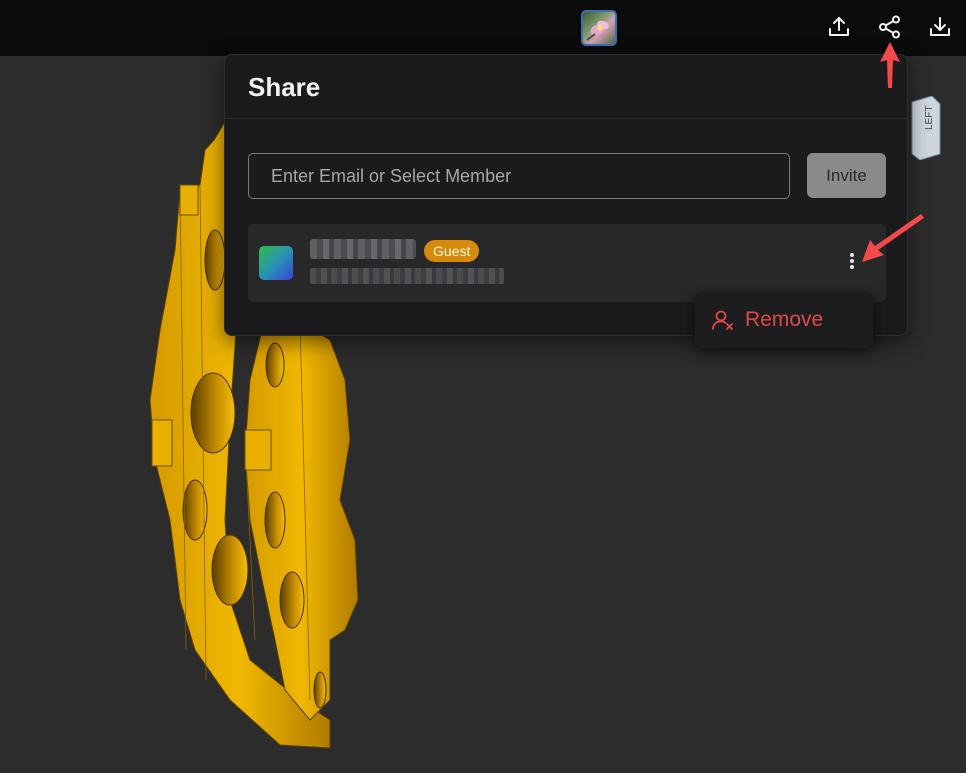 This screenshot has width=966, height=773. What do you see at coordinates (567, 263) in the screenshot?
I see `member-list-item: •••••••••• Guest ••••••••••••••••••••` at bounding box center [567, 263].